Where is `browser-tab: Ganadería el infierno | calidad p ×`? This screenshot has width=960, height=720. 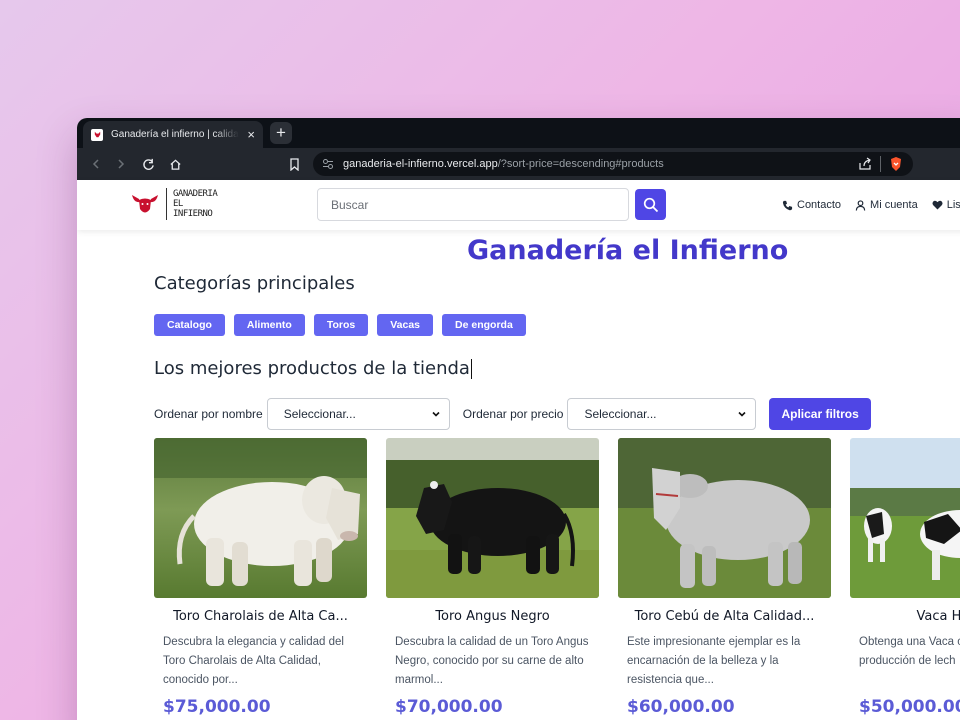 browser-tab: Ganadería el infierno | calidad p × is located at coordinates (173, 134).